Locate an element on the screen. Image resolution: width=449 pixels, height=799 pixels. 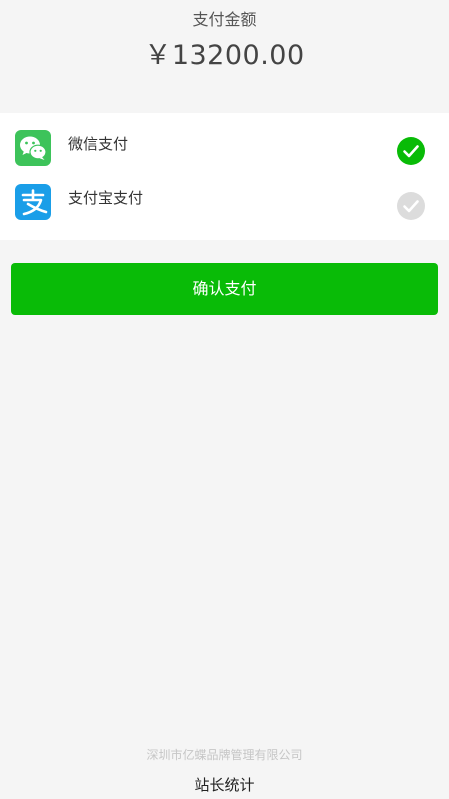
wechat-icon is located at coordinates (33, 148).